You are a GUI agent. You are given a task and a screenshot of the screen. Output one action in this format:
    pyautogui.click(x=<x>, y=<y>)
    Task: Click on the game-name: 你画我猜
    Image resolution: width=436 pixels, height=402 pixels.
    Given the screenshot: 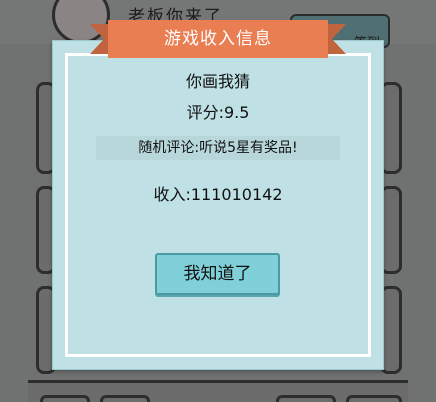 What is the action you would take?
    pyautogui.click(x=217, y=81)
    